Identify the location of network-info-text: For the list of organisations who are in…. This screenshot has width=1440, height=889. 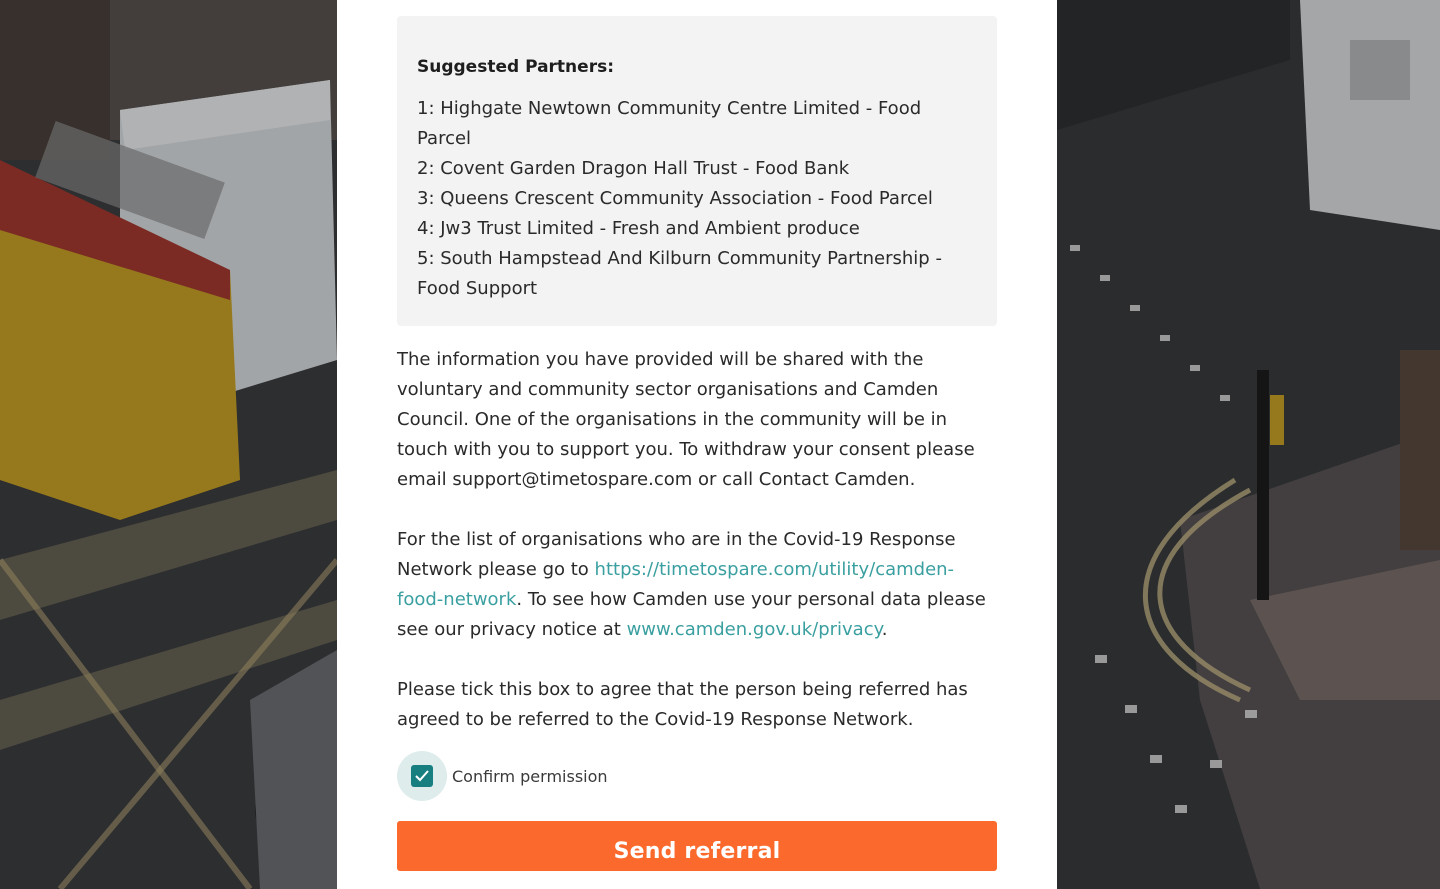
(697, 585).